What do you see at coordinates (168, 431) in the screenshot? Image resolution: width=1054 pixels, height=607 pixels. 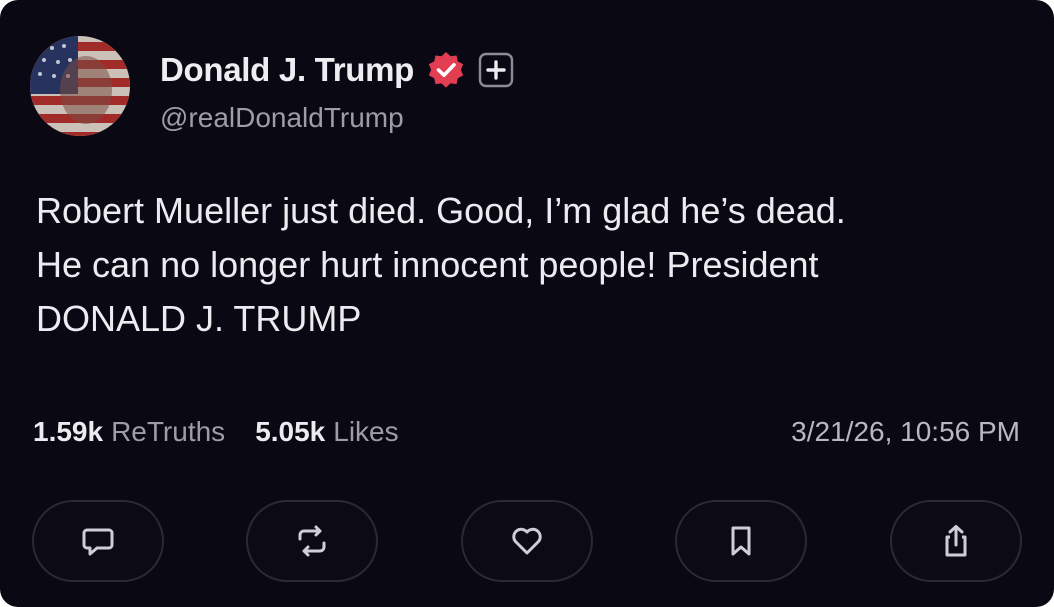 I see `retruths-label: ReTruths` at bounding box center [168, 431].